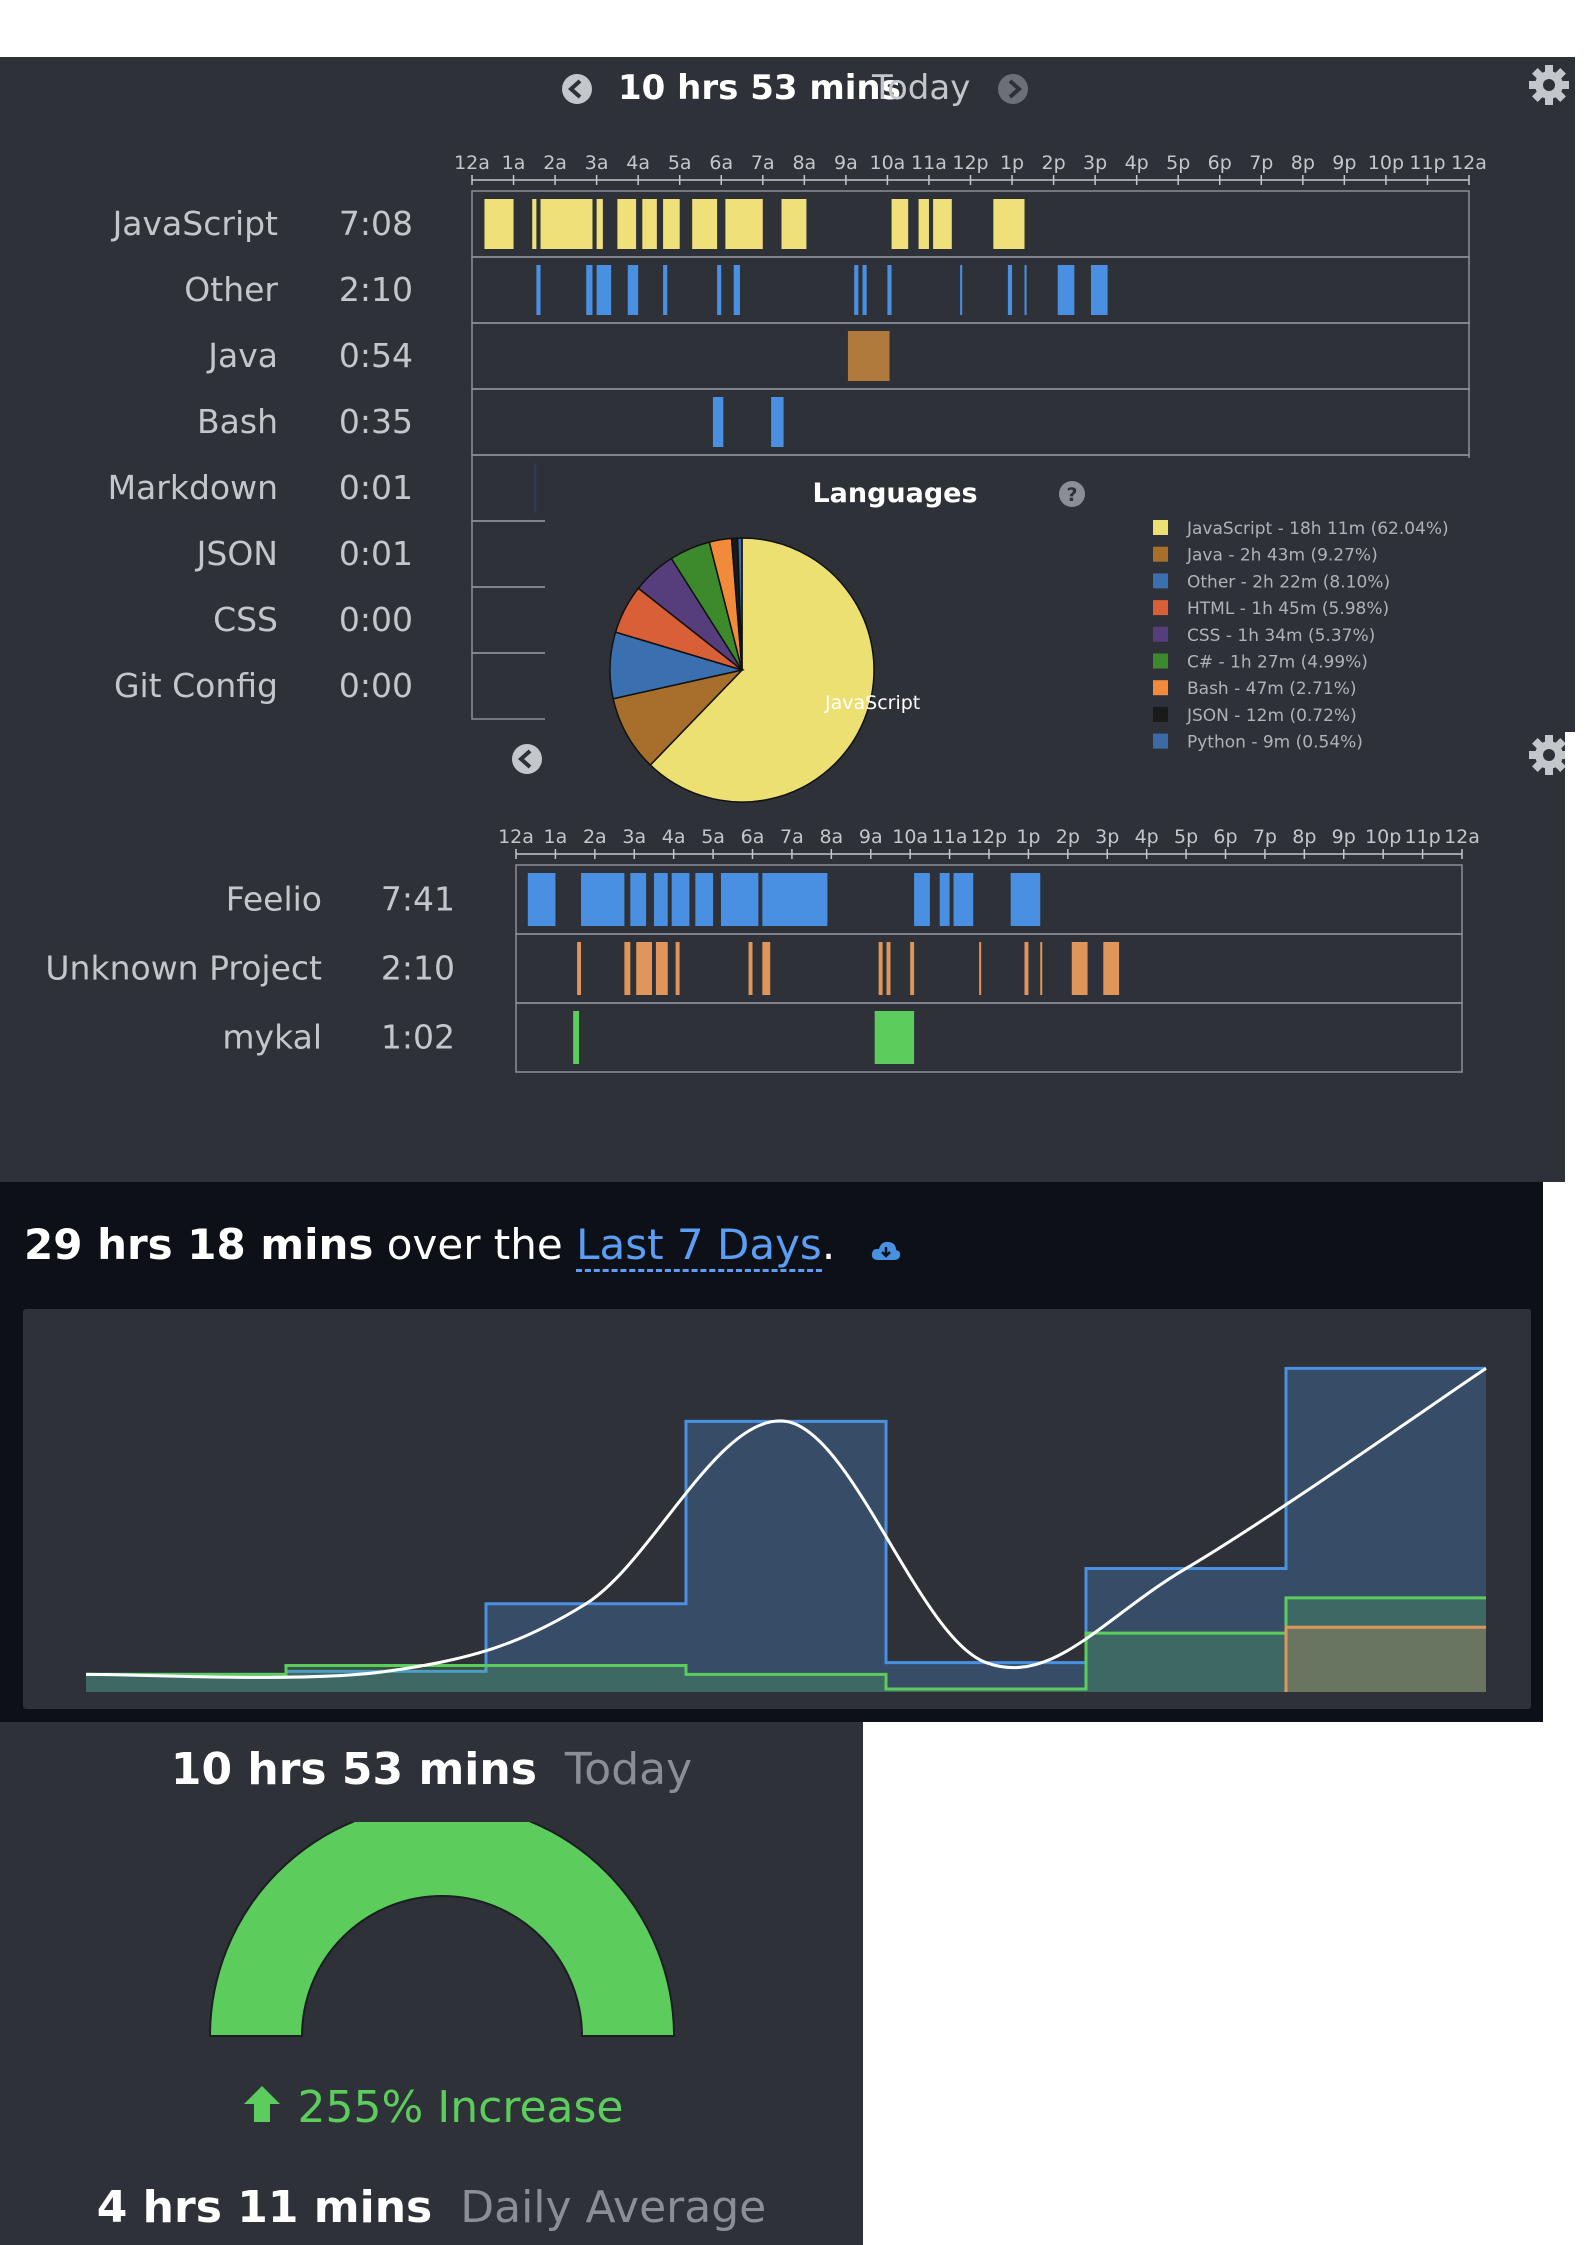  Describe the element at coordinates (556, 837) in the screenshot. I see `hour-tick: 1a` at that location.